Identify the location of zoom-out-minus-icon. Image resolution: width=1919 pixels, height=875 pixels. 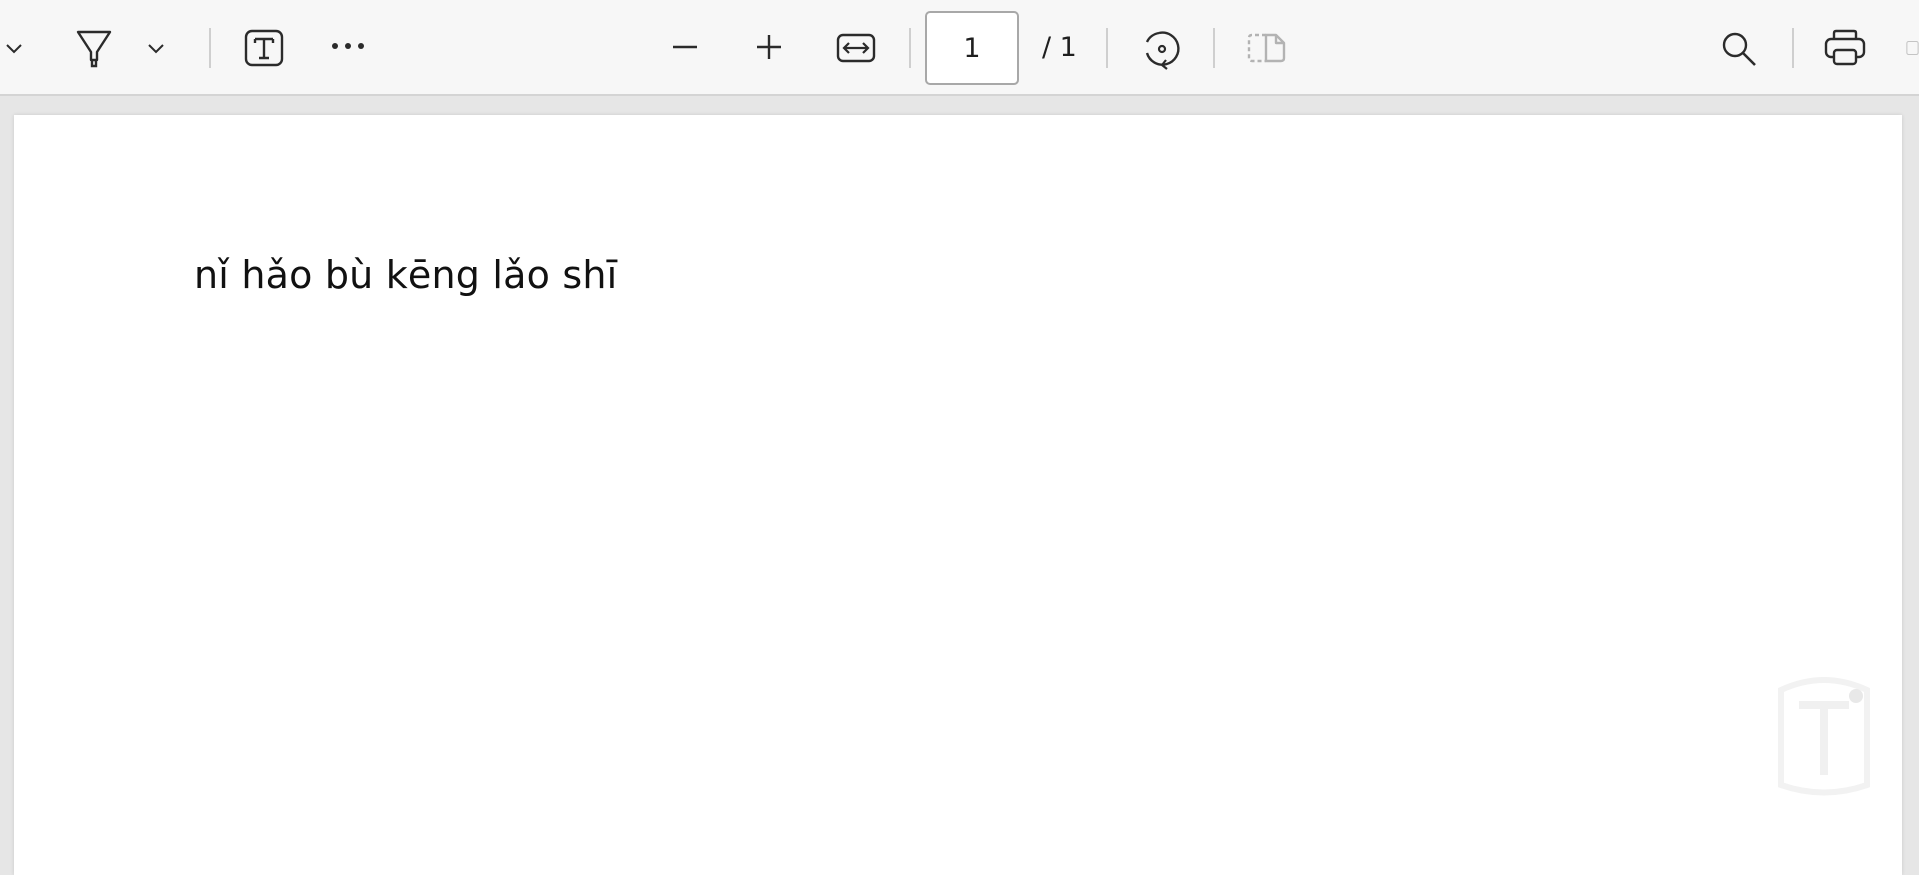
(685, 47).